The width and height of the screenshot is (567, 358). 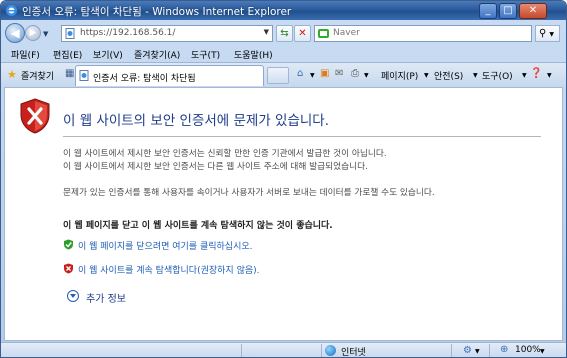 I want to click on address-url: https://192.168.56.1/, so click(x=128, y=33).